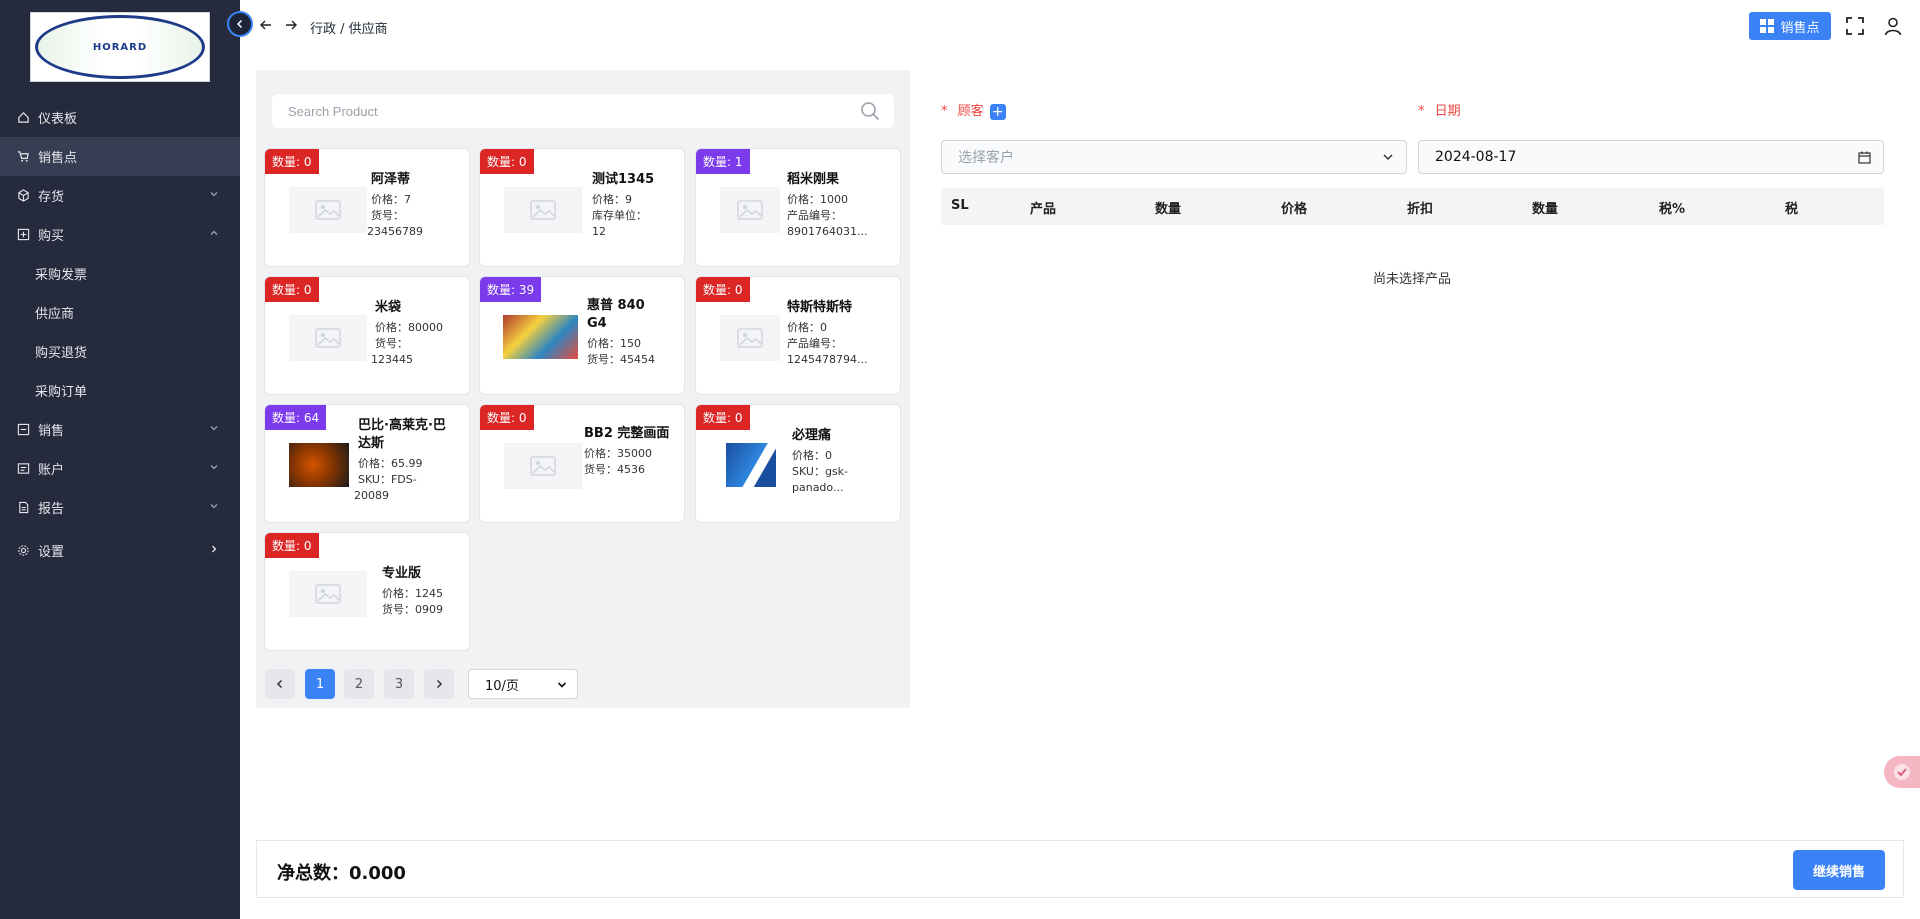 This screenshot has height=919, width=1920. Describe the element at coordinates (120, 550) in the screenshot. I see `sidebar-item-settings: 设置` at that location.